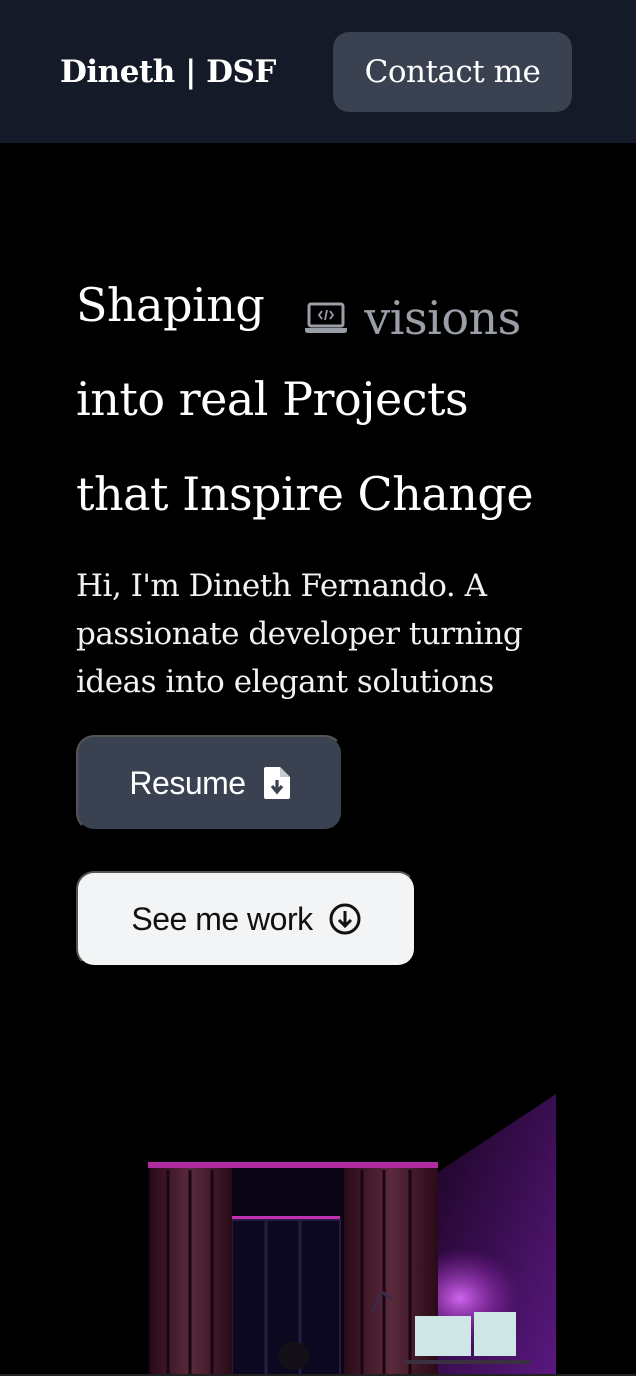  I want to click on brand-logo: Dineth | DSF, so click(168, 72).